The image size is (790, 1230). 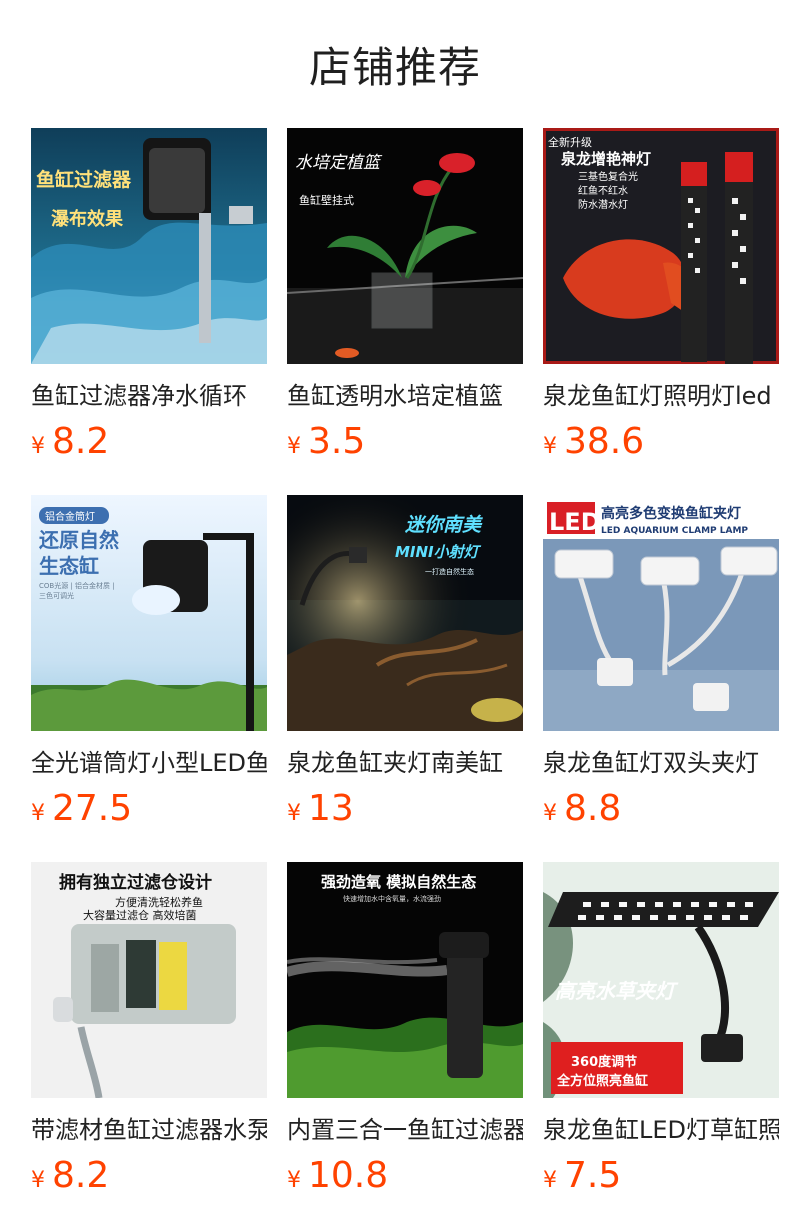 What do you see at coordinates (326, 200) in the screenshot?
I see `image-text: 鱼缸壁挂式` at bounding box center [326, 200].